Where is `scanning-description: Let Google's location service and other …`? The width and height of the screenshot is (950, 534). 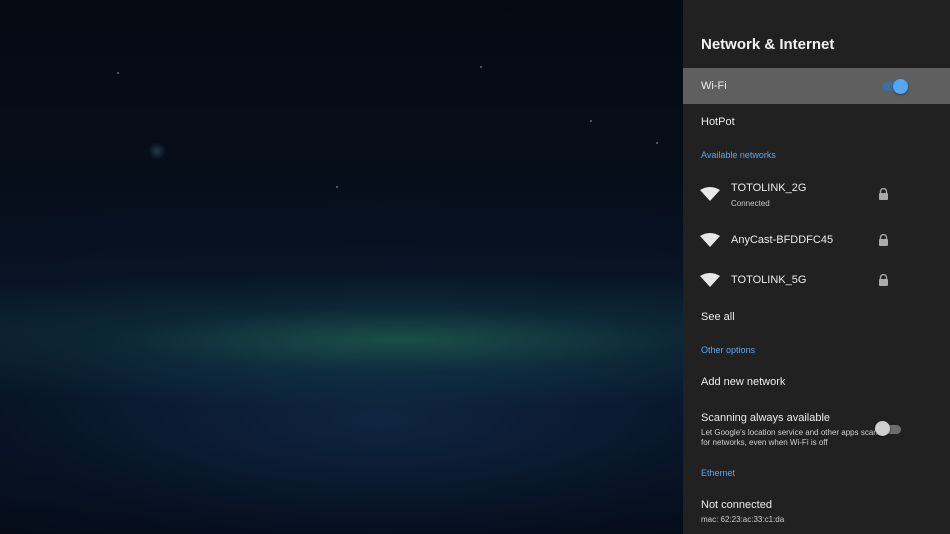 scanning-description: Let Google's location service and other … is located at coordinates (789, 437).